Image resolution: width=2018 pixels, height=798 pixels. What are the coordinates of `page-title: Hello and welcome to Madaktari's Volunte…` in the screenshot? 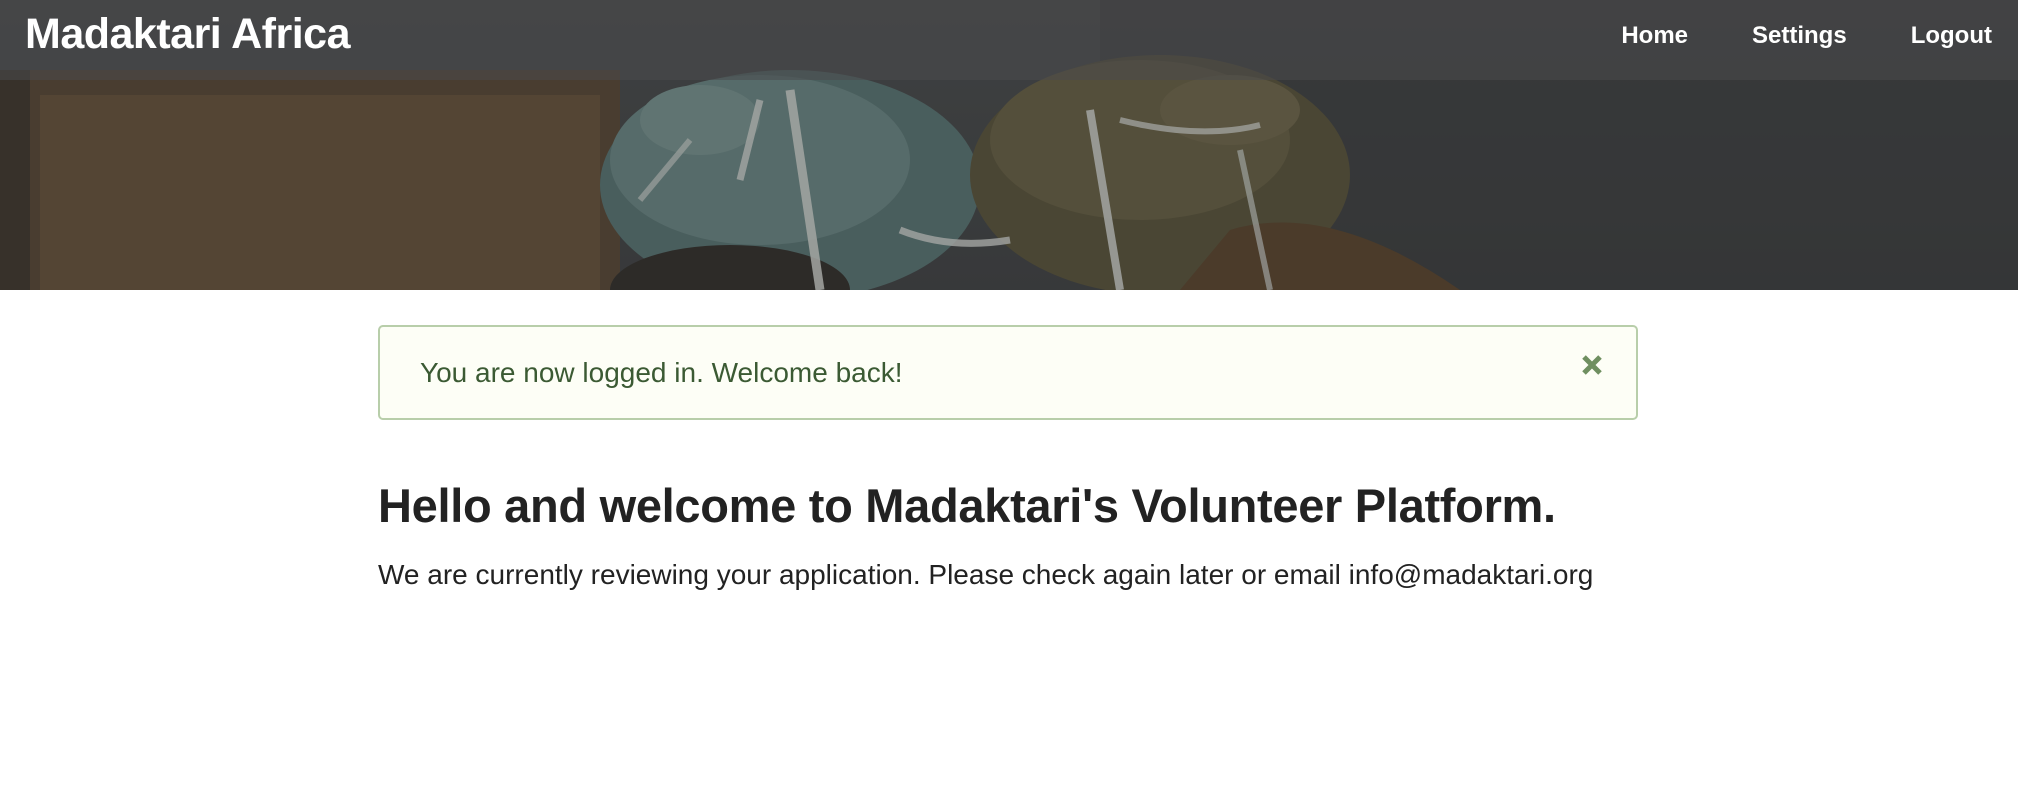 It's located at (967, 505).